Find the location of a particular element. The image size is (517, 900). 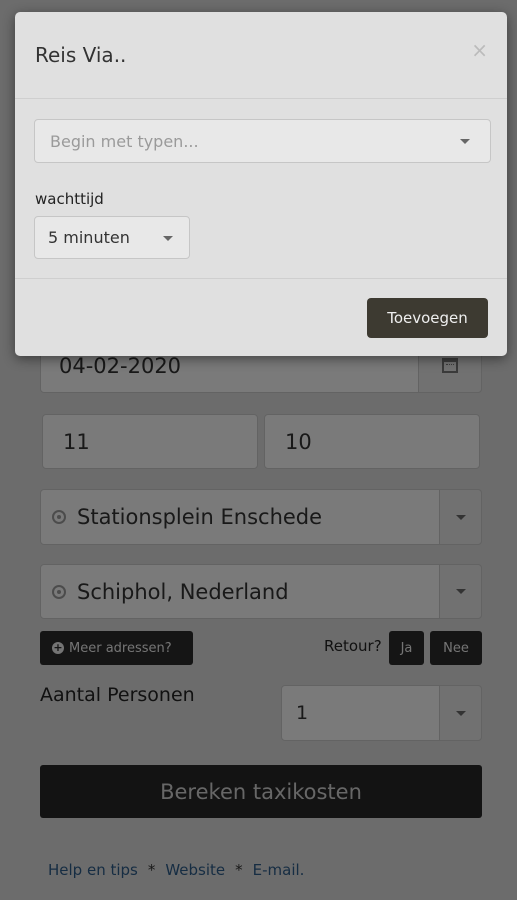

add-button: Toevoegen is located at coordinates (427, 318).